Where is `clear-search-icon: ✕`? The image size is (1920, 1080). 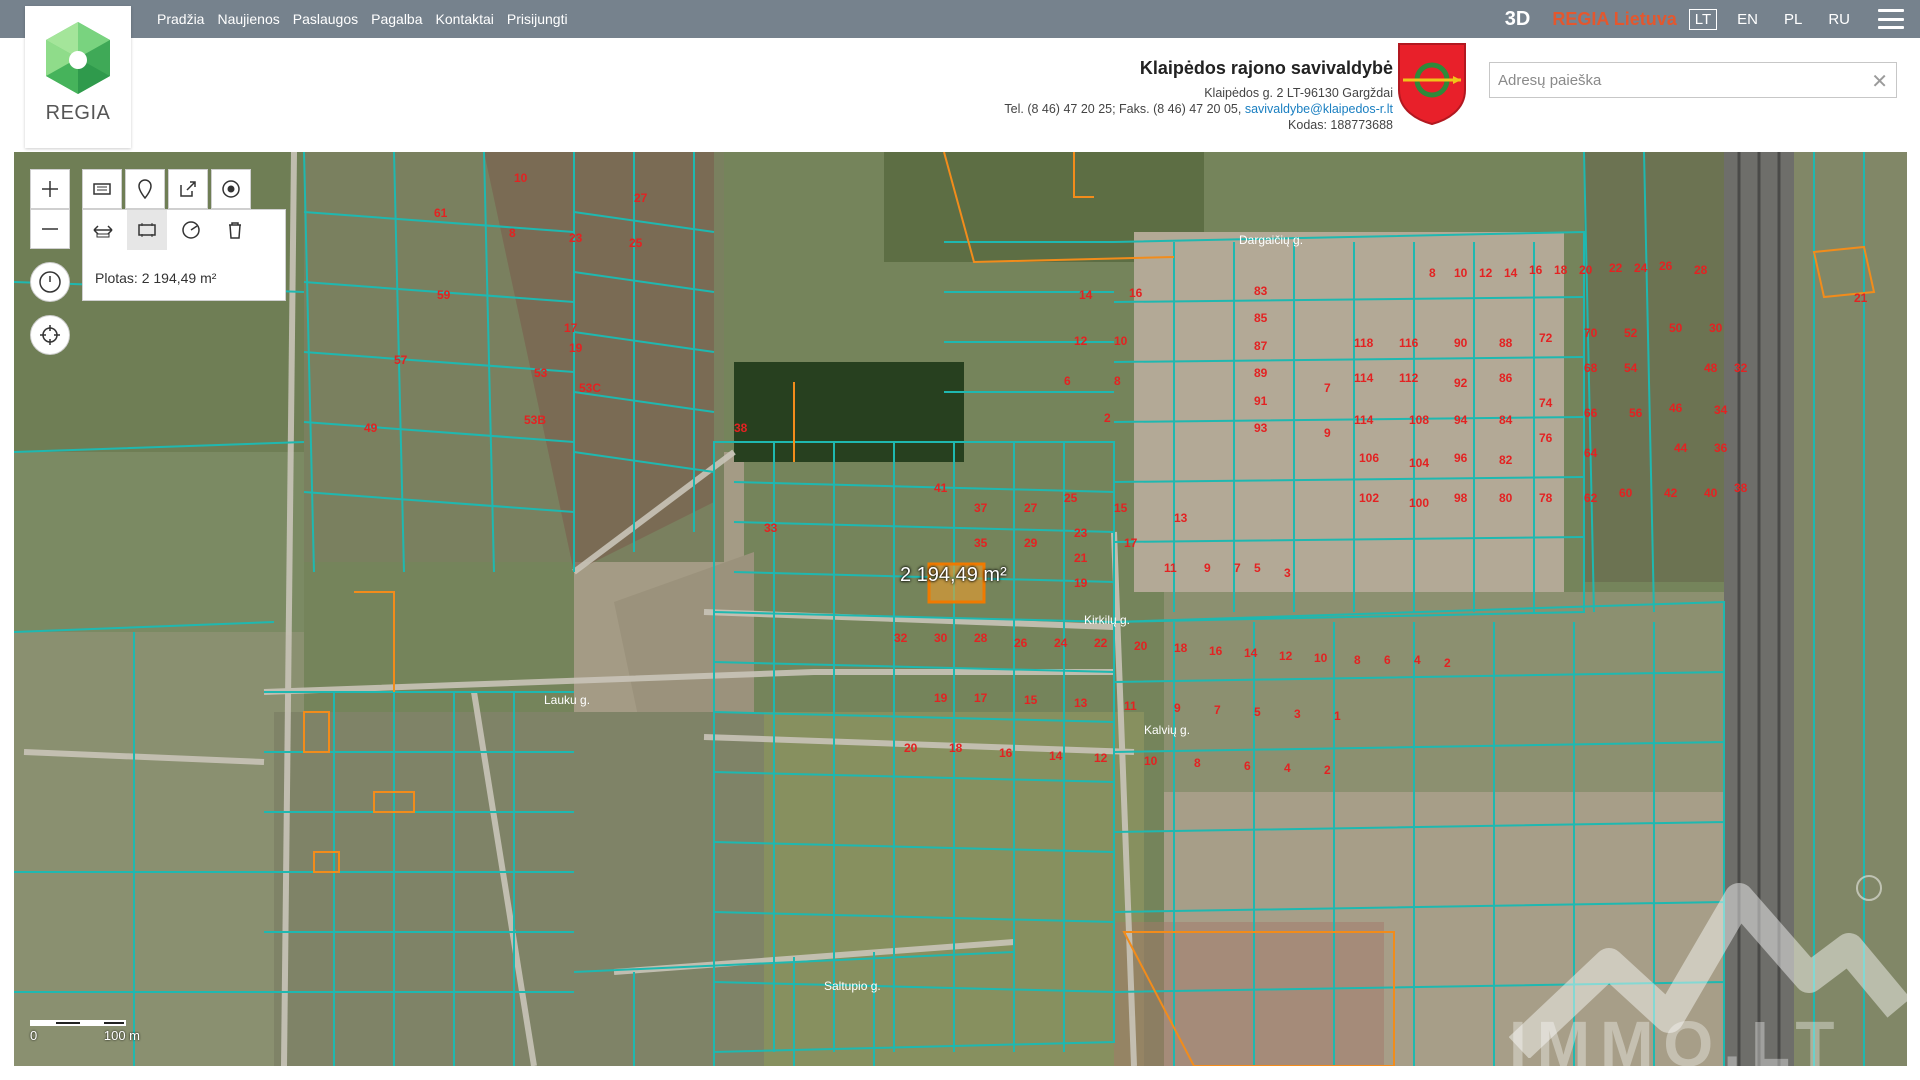 clear-search-icon: ✕ is located at coordinates (1879, 81).